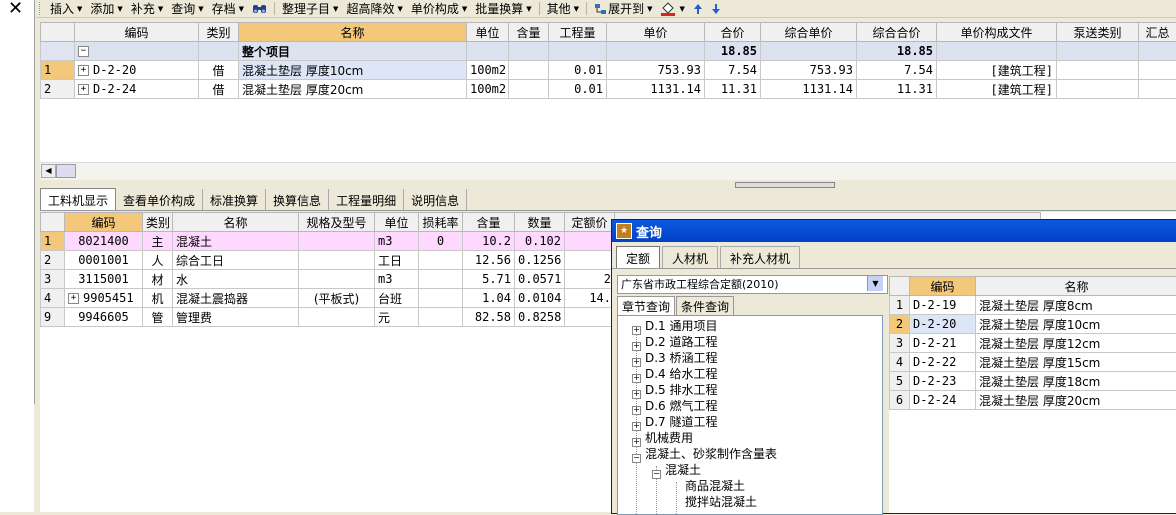 This screenshot has width=1176, height=515. Describe the element at coordinates (297, 199) in the screenshot. I see `tab-conversion-info: 换算信息` at that location.